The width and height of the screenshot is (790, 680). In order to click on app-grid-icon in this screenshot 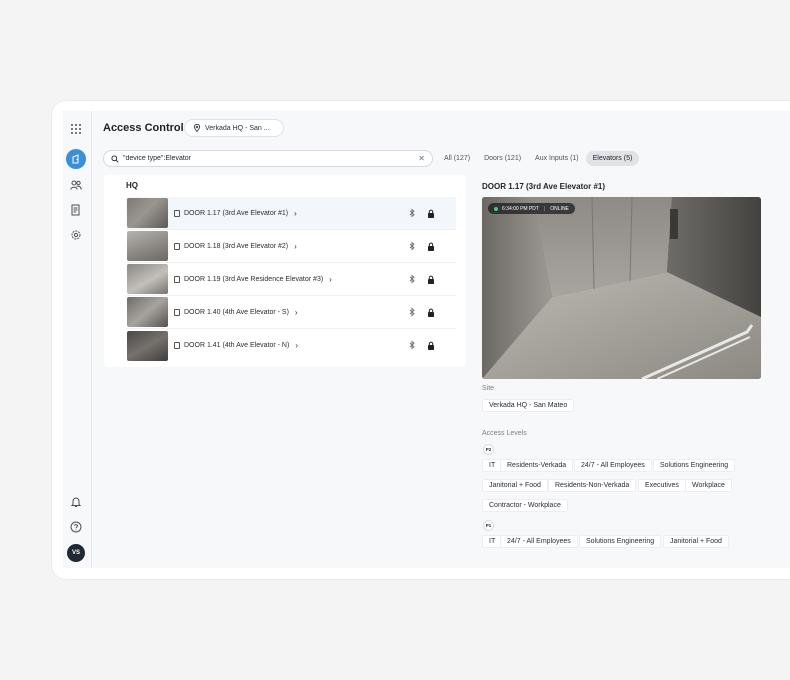, I will do `click(76, 129)`.